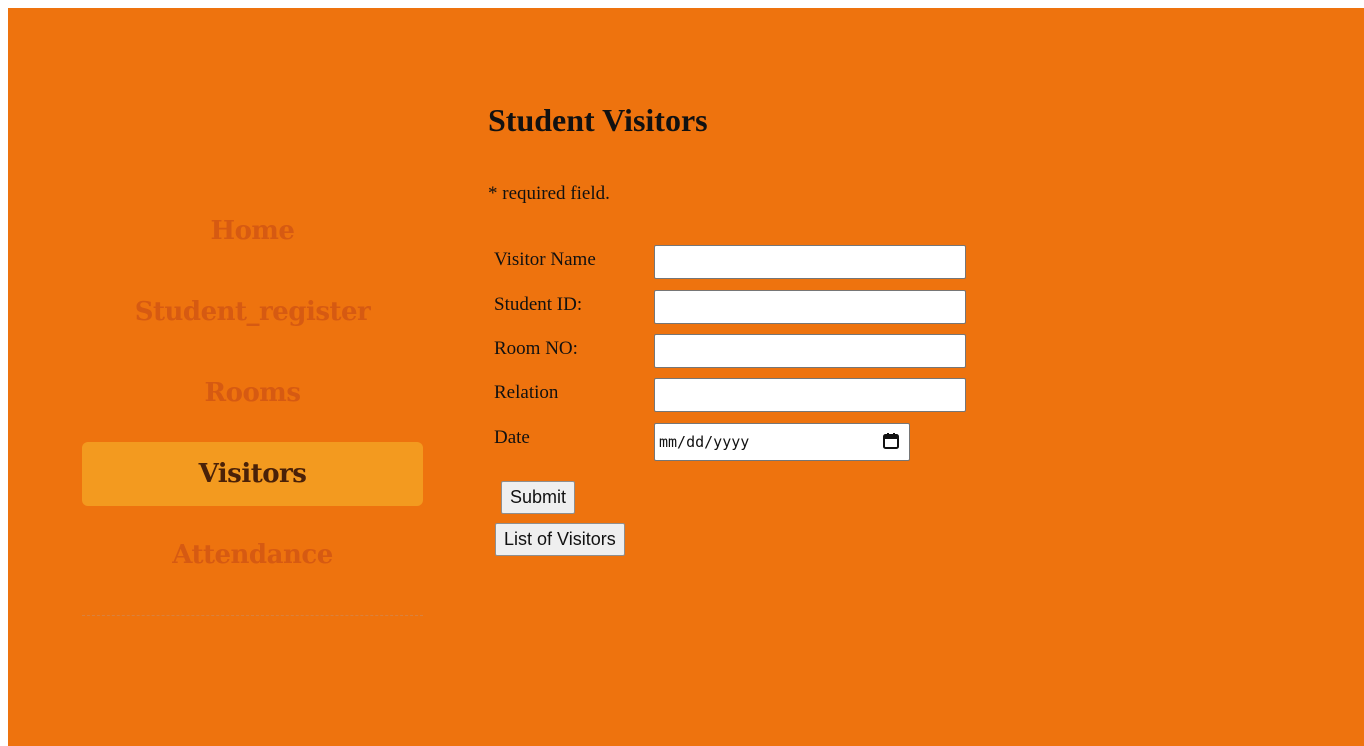  Describe the element at coordinates (545, 259) in the screenshot. I see `visitor-name-label: Visitor Name` at that location.